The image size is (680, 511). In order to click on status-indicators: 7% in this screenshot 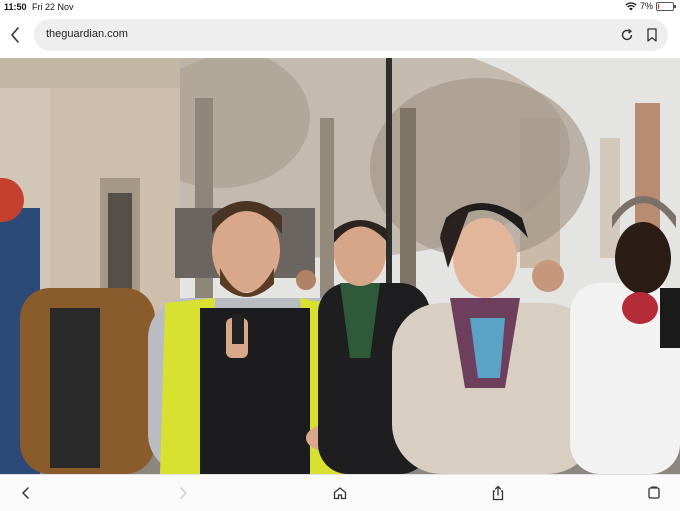, I will do `click(650, 6)`.